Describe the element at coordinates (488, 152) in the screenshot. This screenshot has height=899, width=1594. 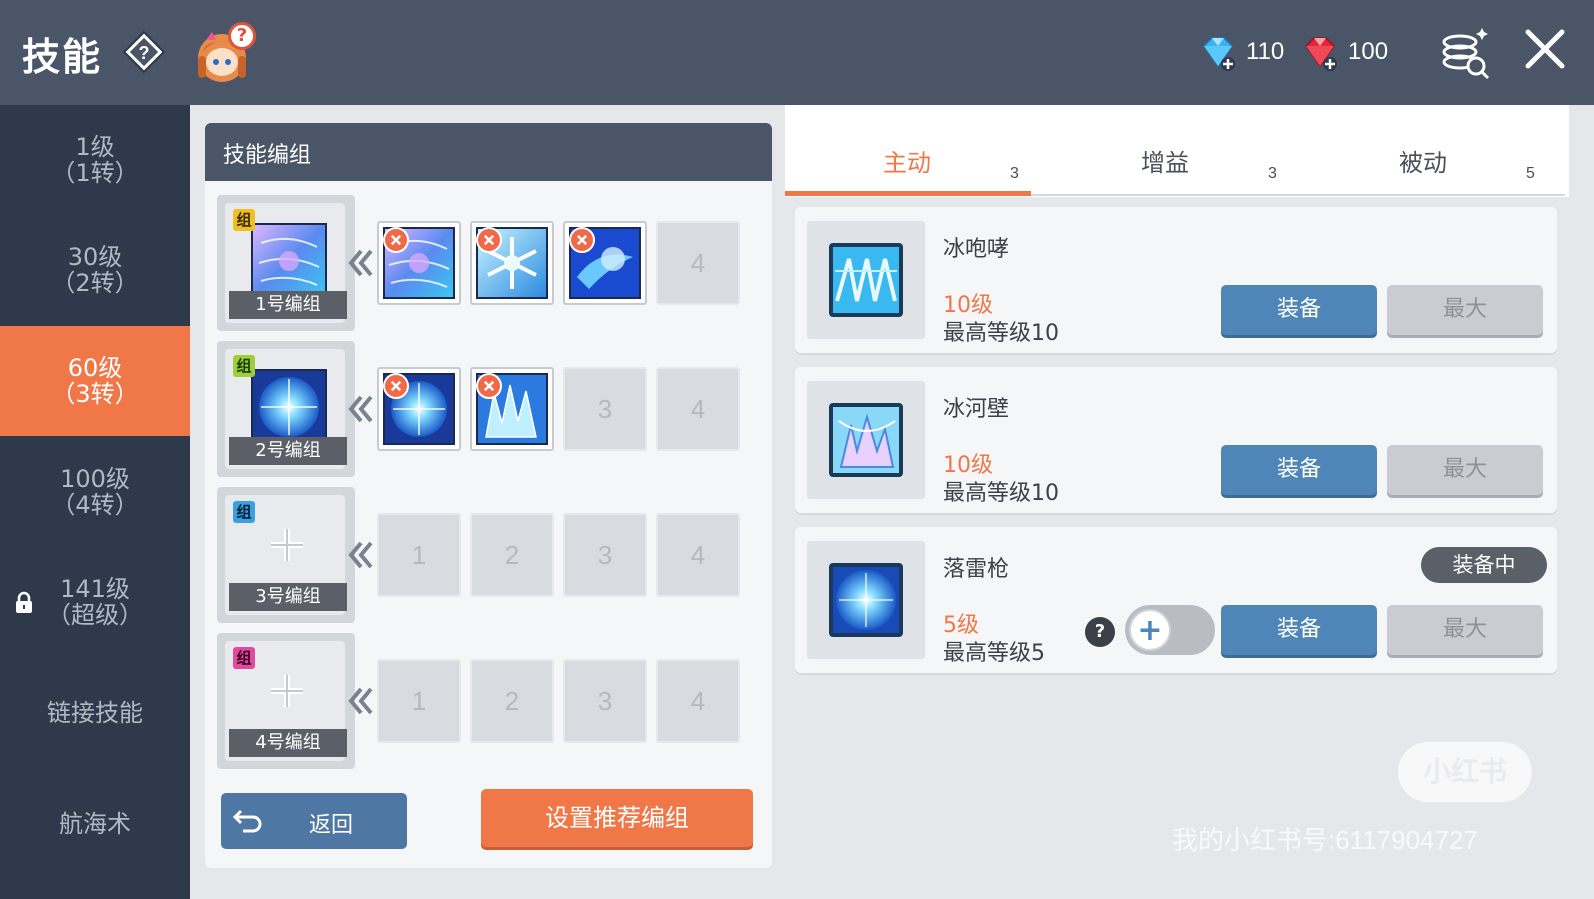
I see `panel-title: 技能编组` at that location.